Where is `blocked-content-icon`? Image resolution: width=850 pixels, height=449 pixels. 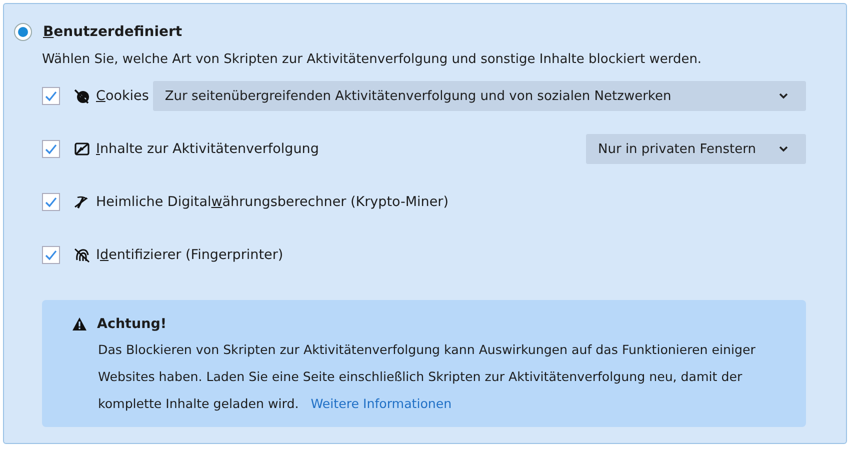 blocked-content-icon is located at coordinates (82, 149).